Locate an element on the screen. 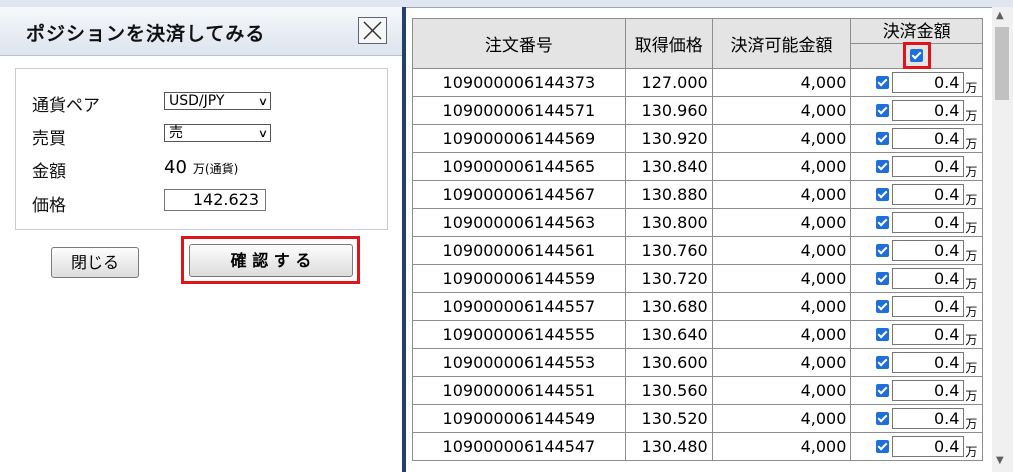 This screenshot has height=472, width=1013. table-row: 109000006144555 130.640 4,000 0.4 万 is located at coordinates (697, 334).